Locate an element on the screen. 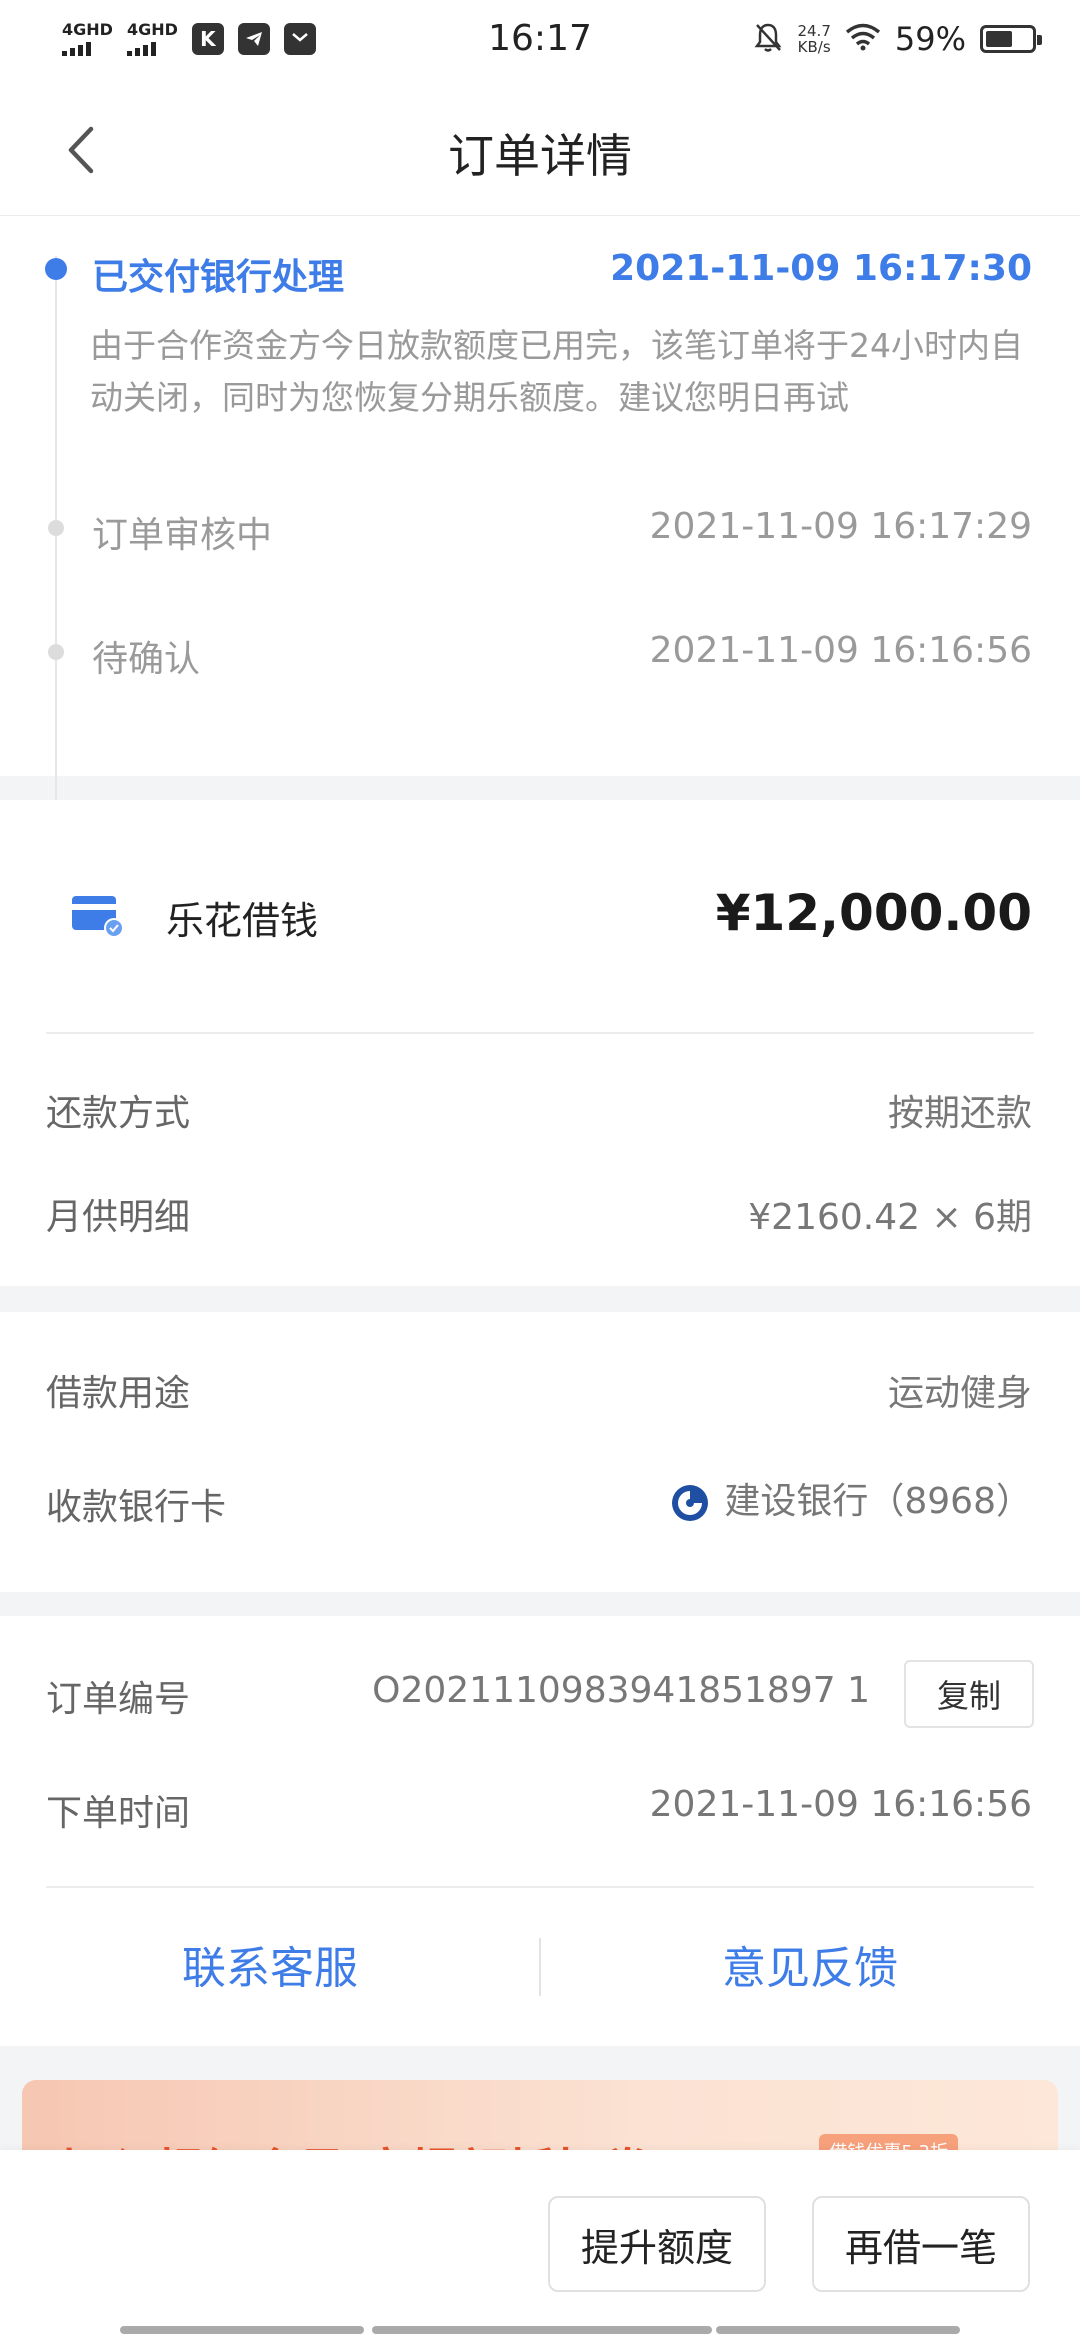 The image size is (1080, 2340). copy-button: 复制 is located at coordinates (969, 1694).